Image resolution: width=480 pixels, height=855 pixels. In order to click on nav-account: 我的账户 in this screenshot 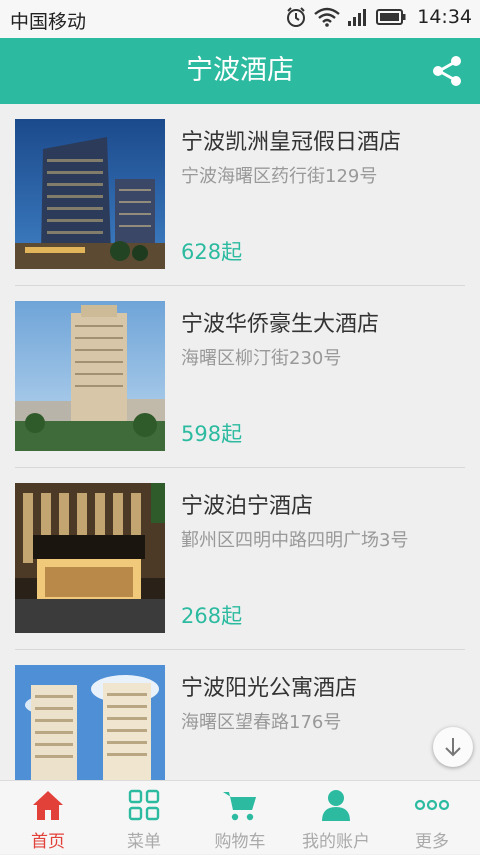, I will do `click(336, 818)`.